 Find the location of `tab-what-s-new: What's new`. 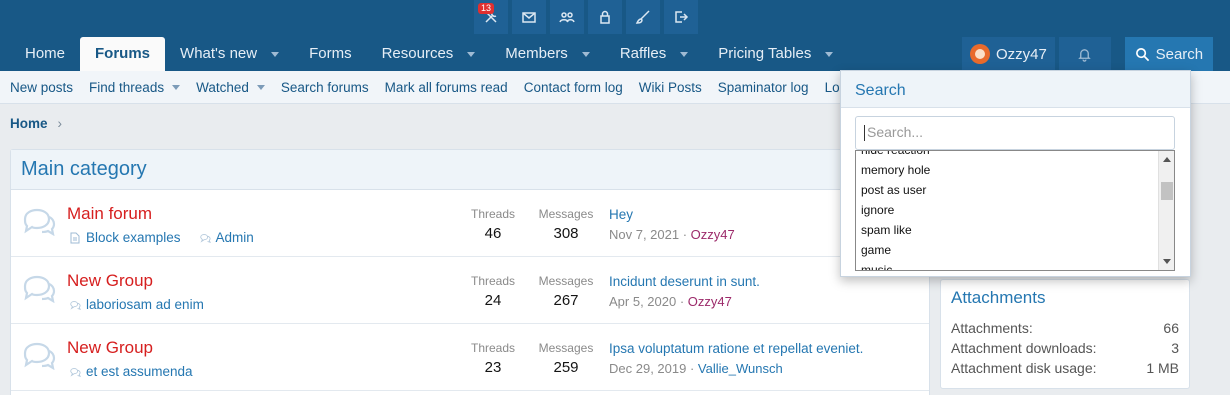

tab-what-s-new: What's new is located at coordinates (229, 54).